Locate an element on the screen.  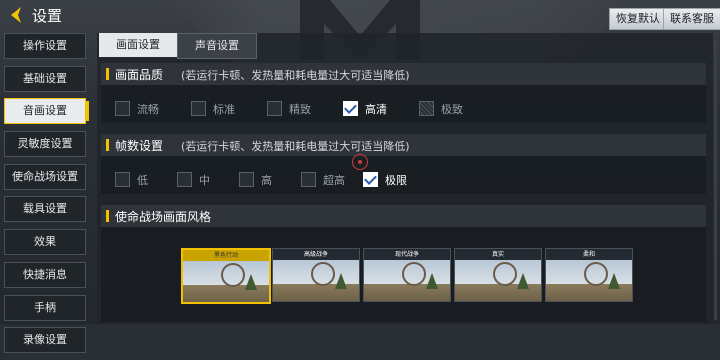
tab-sound-settings: 声音设置 is located at coordinates (217, 46).